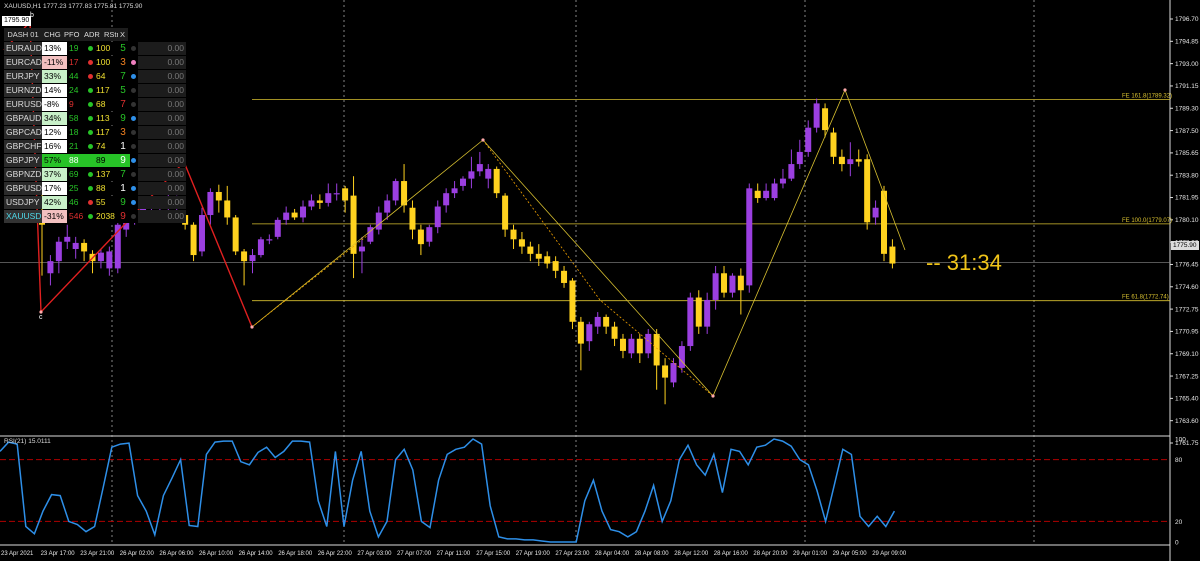  Describe the element at coordinates (95, 76) in the screenshot. I see `dashboard-row-eurjpy: EURJPY 33% 44 64 7 0.00` at that location.